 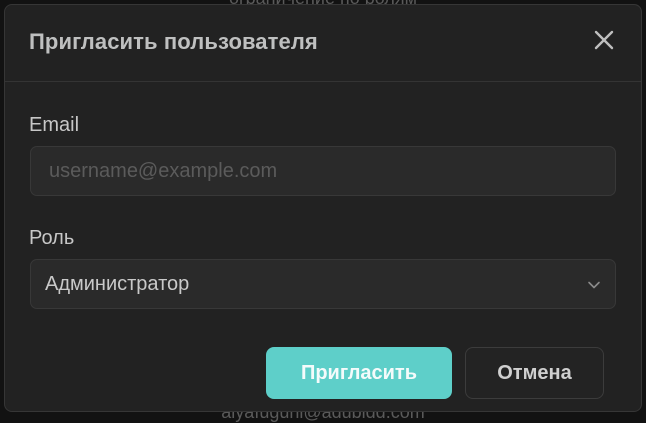 What do you see at coordinates (534, 373) in the screenshot?
I see `cancel-button: Отмена` at bounding box center [534, 373].